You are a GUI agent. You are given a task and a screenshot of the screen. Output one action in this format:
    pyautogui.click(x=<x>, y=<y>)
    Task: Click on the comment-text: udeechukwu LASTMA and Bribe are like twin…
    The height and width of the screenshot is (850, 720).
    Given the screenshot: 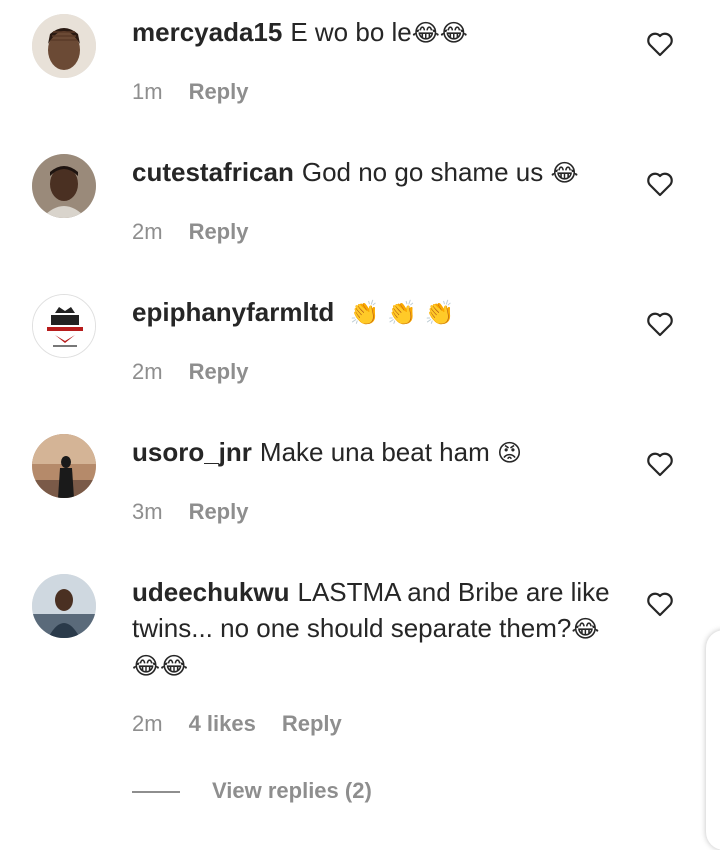 What is the action you would take?
    pyautogui.click(x=372, y=629)
    